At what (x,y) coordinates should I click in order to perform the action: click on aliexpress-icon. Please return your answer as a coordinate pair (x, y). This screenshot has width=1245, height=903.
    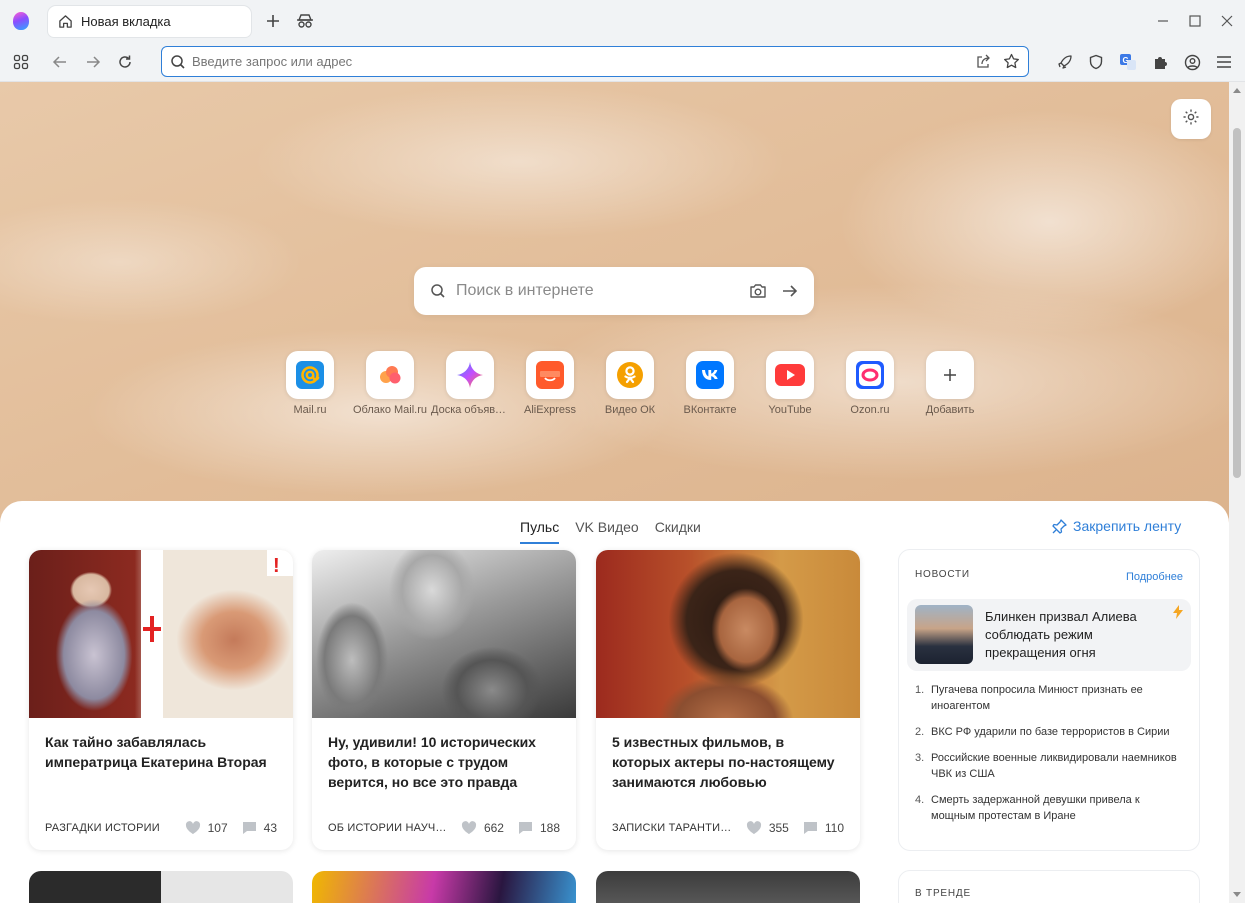
    Looking at the image, I should click on (550, 375).